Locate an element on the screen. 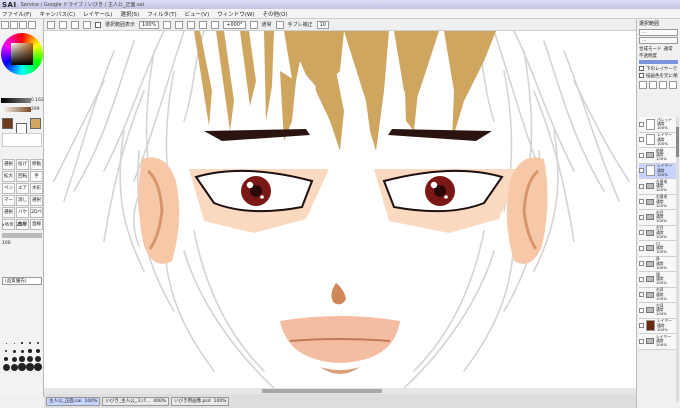 This screenshot has height=408, width=680. new-layer-icon is located at coordinates (643, 85).